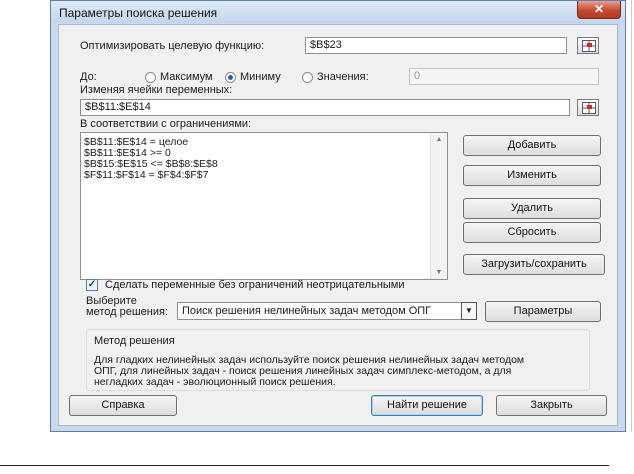  Describe the element at coordinates (588, 107) in the screenshot. I see `variables-ref-button` at that location.